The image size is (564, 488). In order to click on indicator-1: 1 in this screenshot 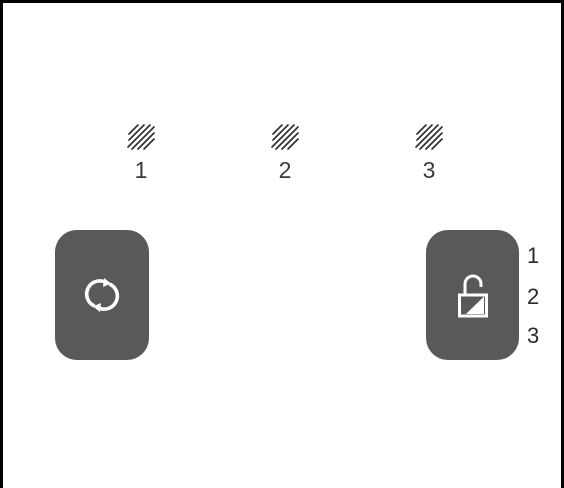, I will do `click(141, 151)`.